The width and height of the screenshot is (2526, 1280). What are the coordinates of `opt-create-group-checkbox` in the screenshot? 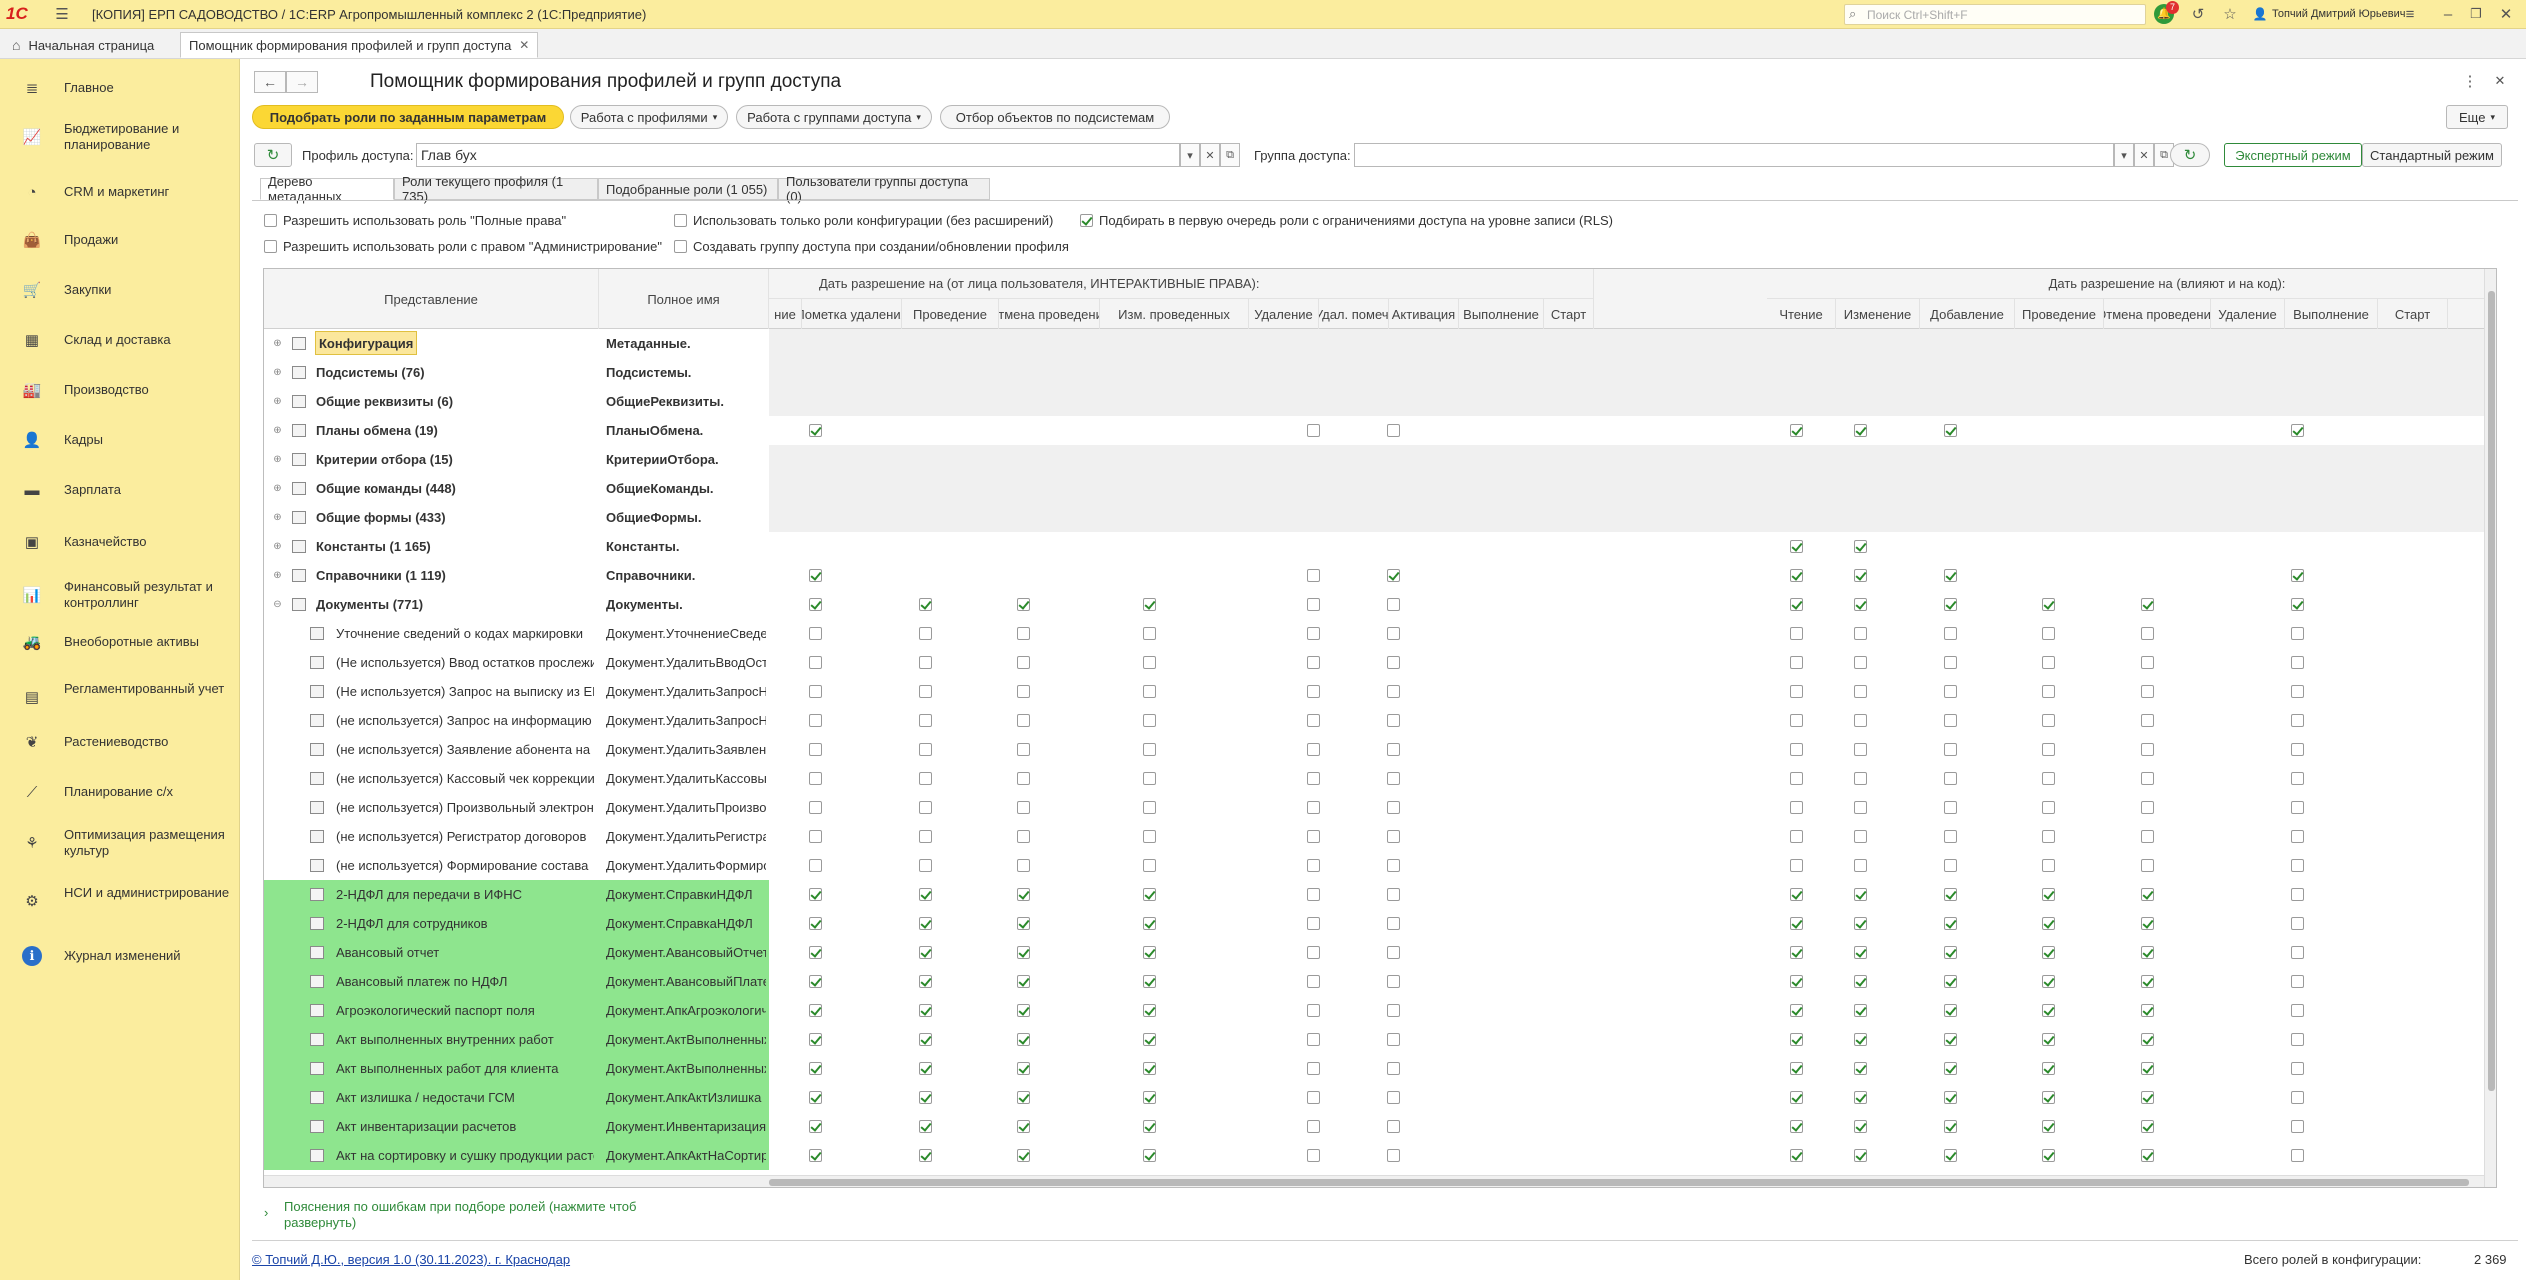 It's located at (680, 246).